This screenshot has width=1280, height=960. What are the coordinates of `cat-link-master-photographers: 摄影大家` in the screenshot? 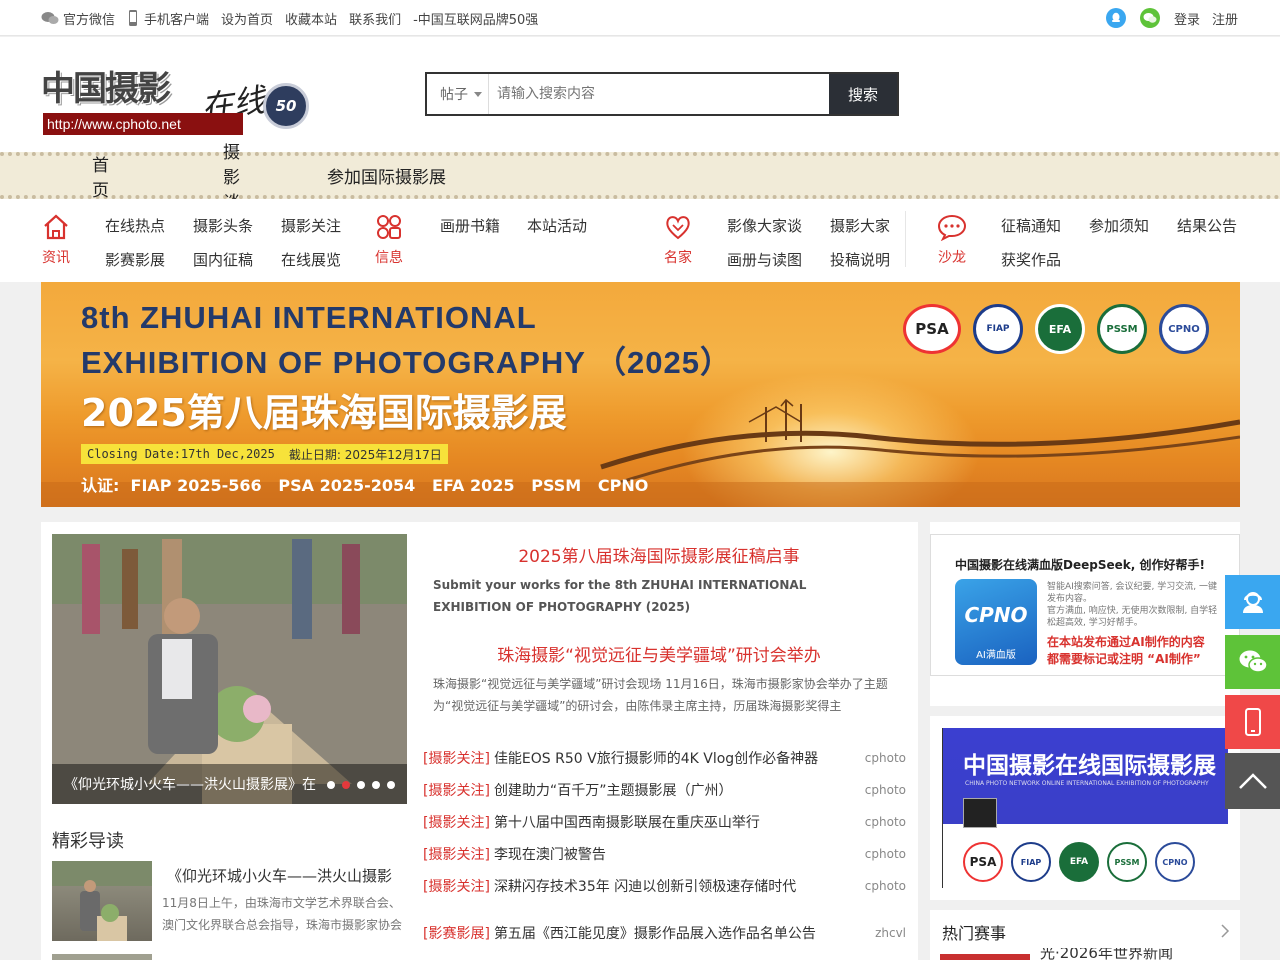 It's located at (860, 225).